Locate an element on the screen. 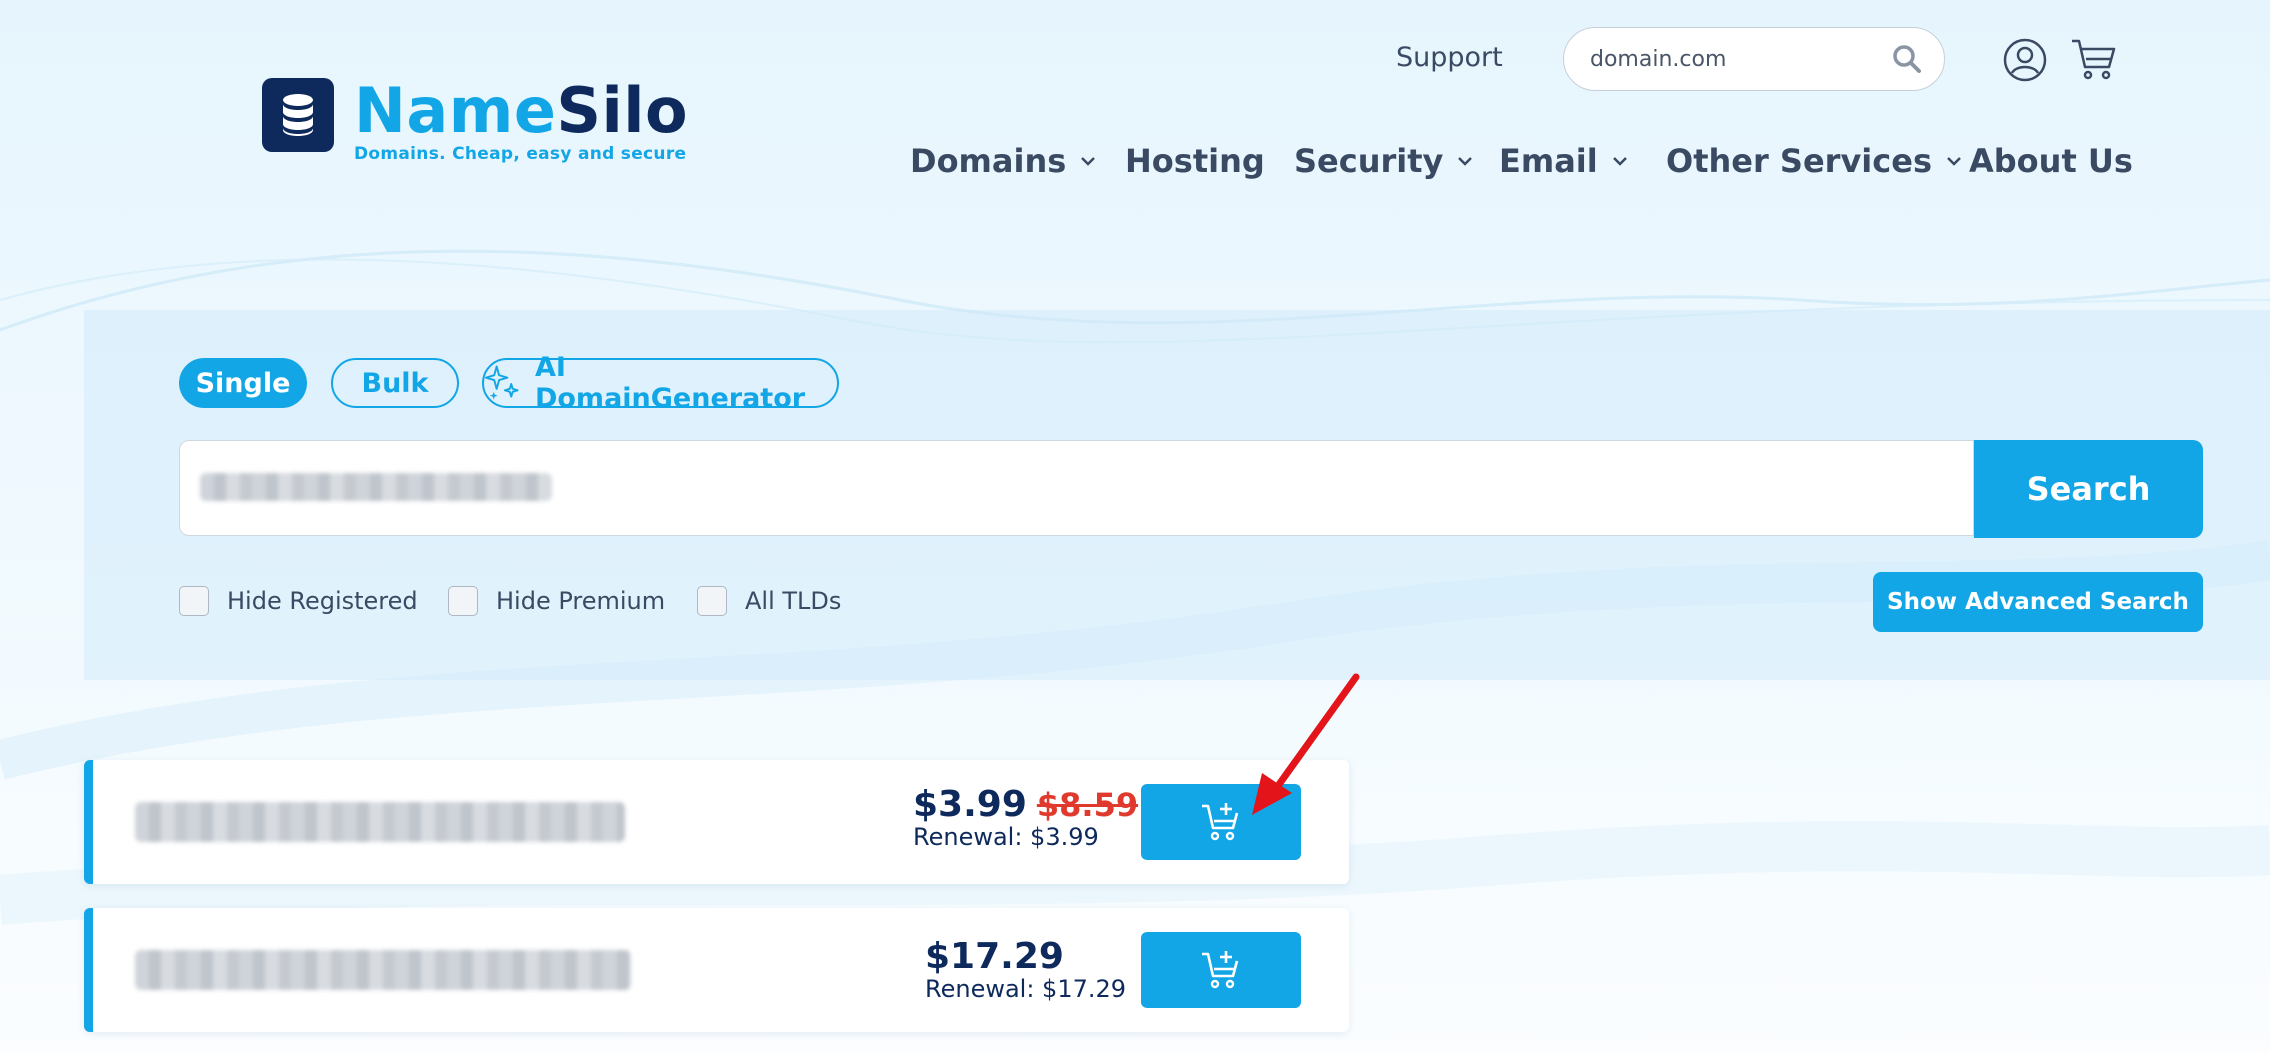 This screenshot has height=1052, width=2270. nav-domains: Domains is located at coordinates (1003, 161).